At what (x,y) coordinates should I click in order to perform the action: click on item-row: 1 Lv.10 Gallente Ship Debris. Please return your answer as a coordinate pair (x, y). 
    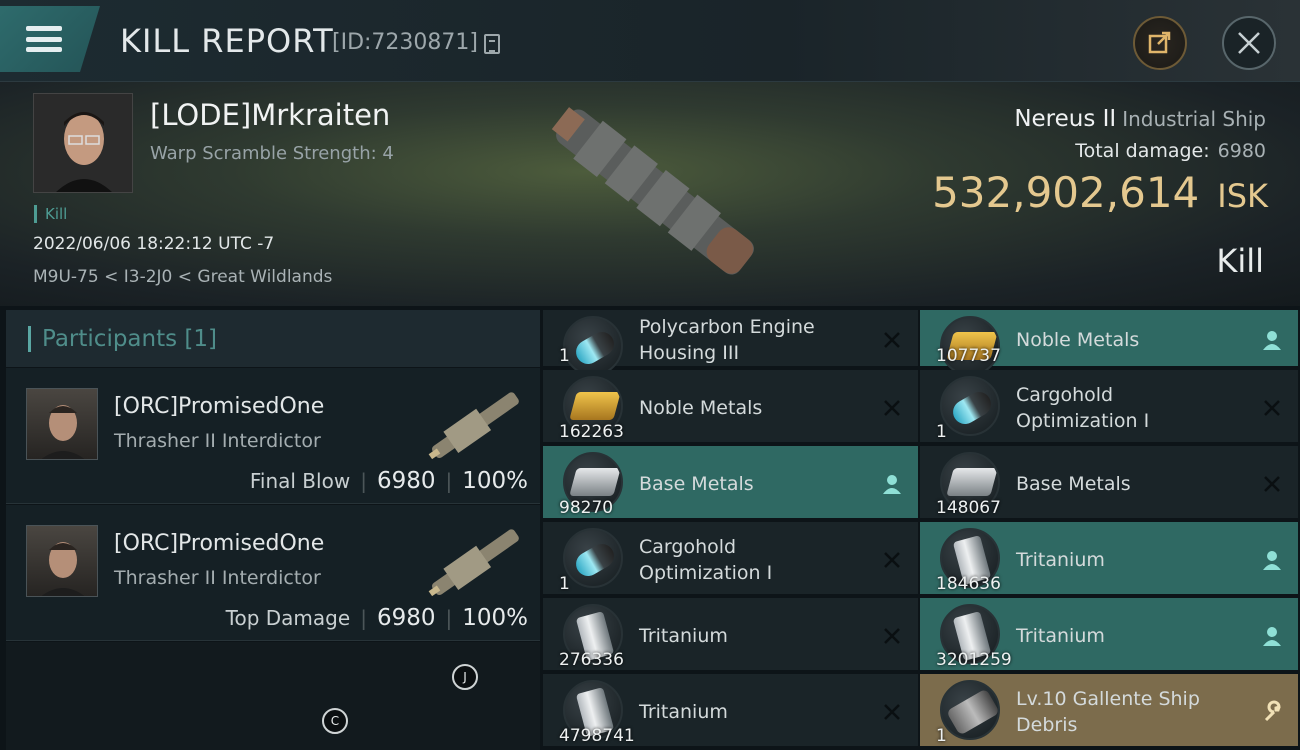
    Looking at the image, I should click on (1109, 712).